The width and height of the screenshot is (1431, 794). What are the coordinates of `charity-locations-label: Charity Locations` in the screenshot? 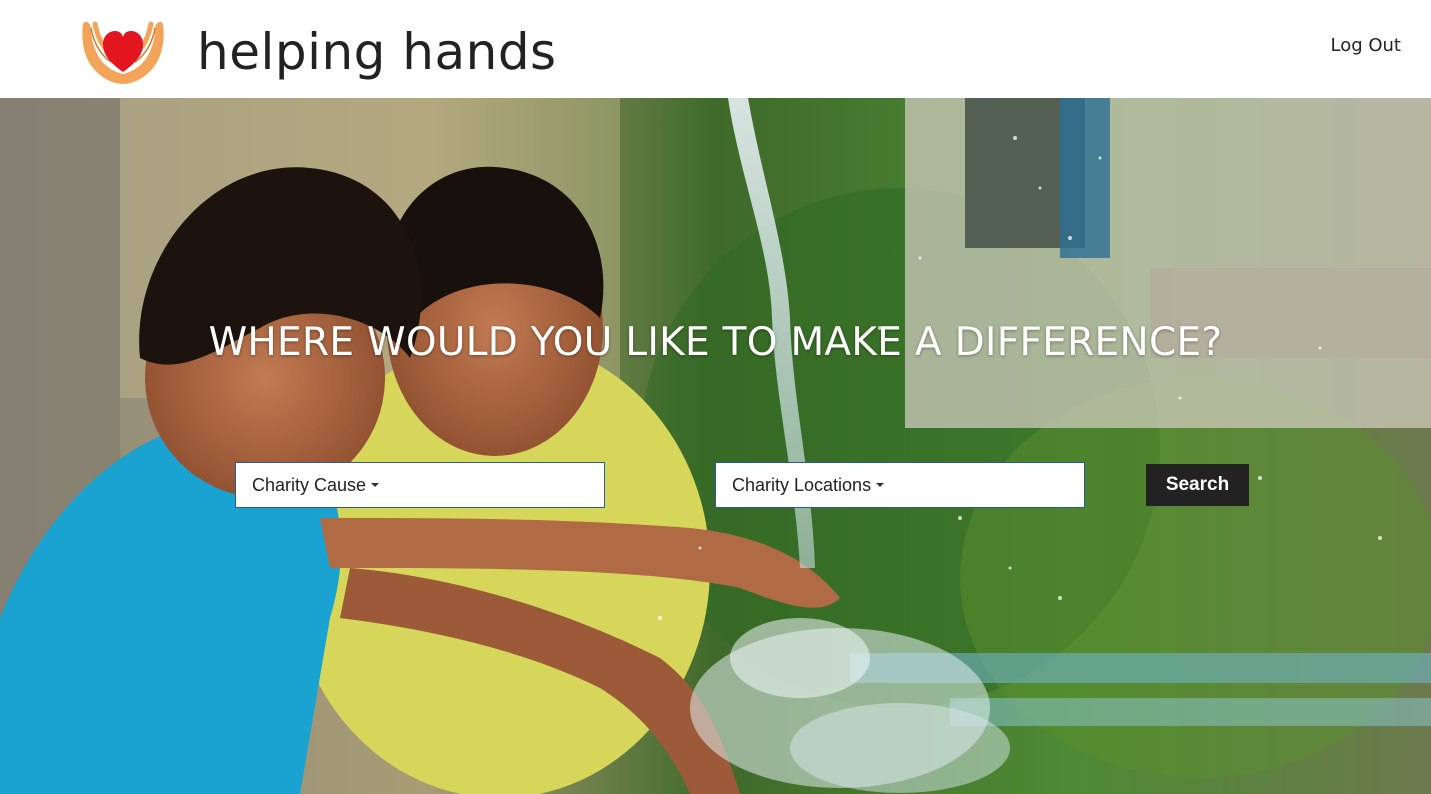 It's located at (802, 485).